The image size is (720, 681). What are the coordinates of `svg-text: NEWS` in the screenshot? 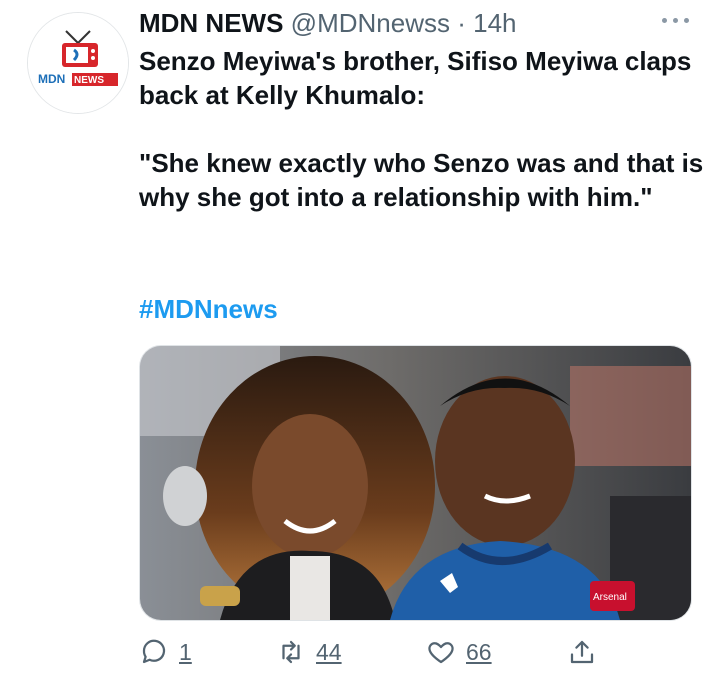 It's located at (89, 80).